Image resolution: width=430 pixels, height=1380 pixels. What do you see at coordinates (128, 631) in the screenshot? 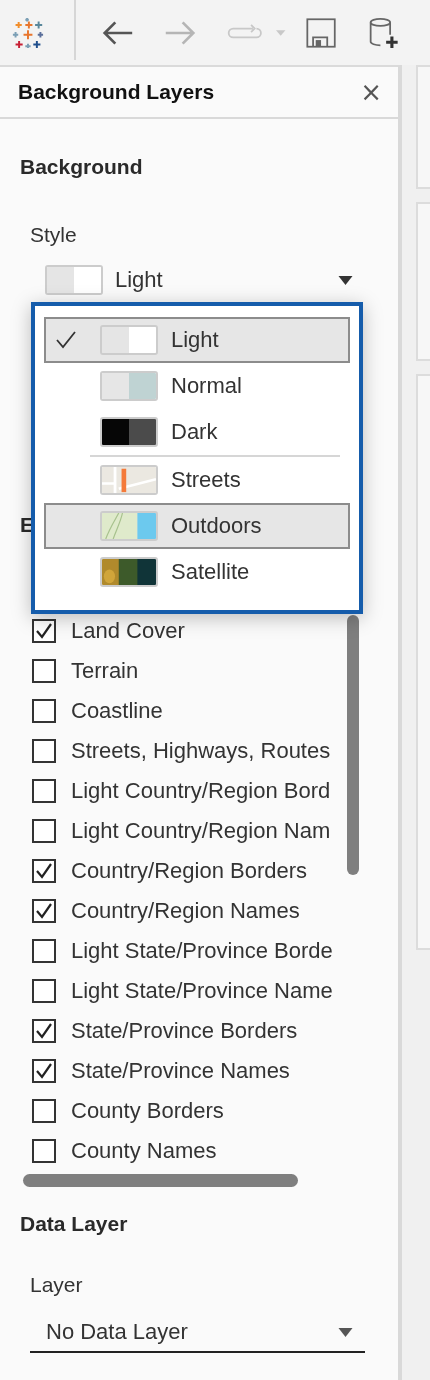
I see `layer-label: Land Cover` at bounding box center [128, 631].